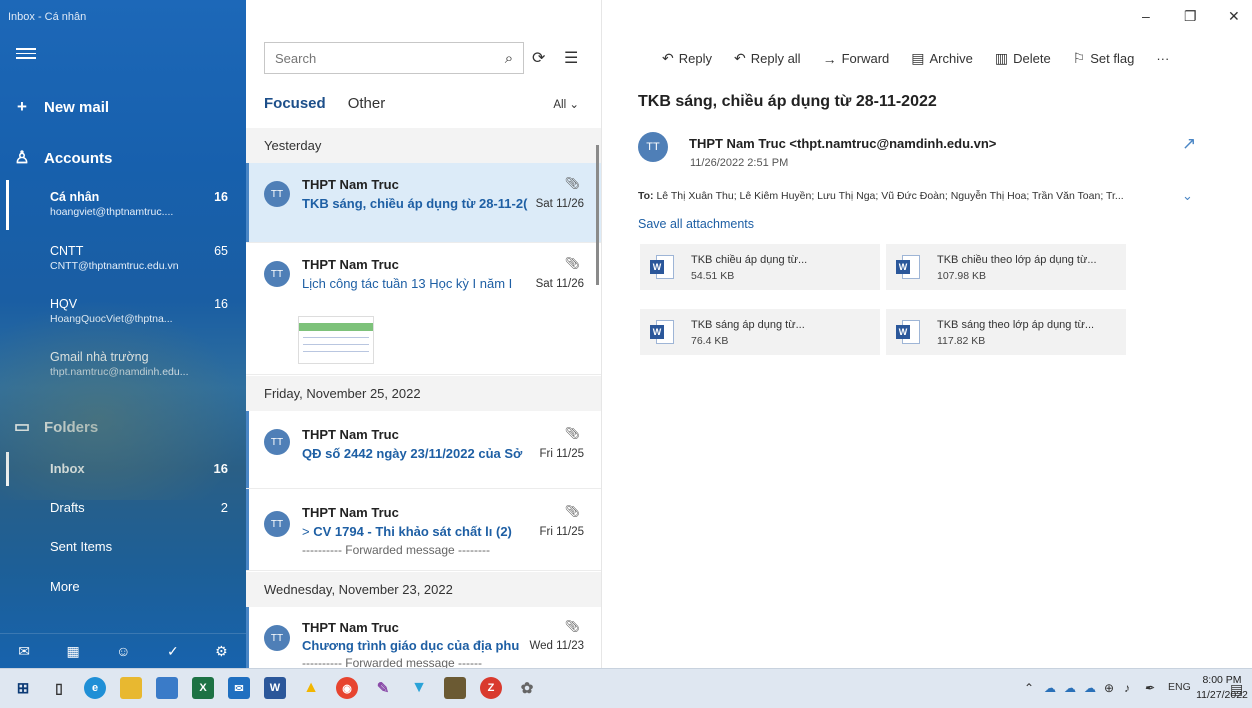  What do you see at coordinates (491, 688) in the screenshot?
I see `zalo-icon: Z` at bounding box center [491, 688].